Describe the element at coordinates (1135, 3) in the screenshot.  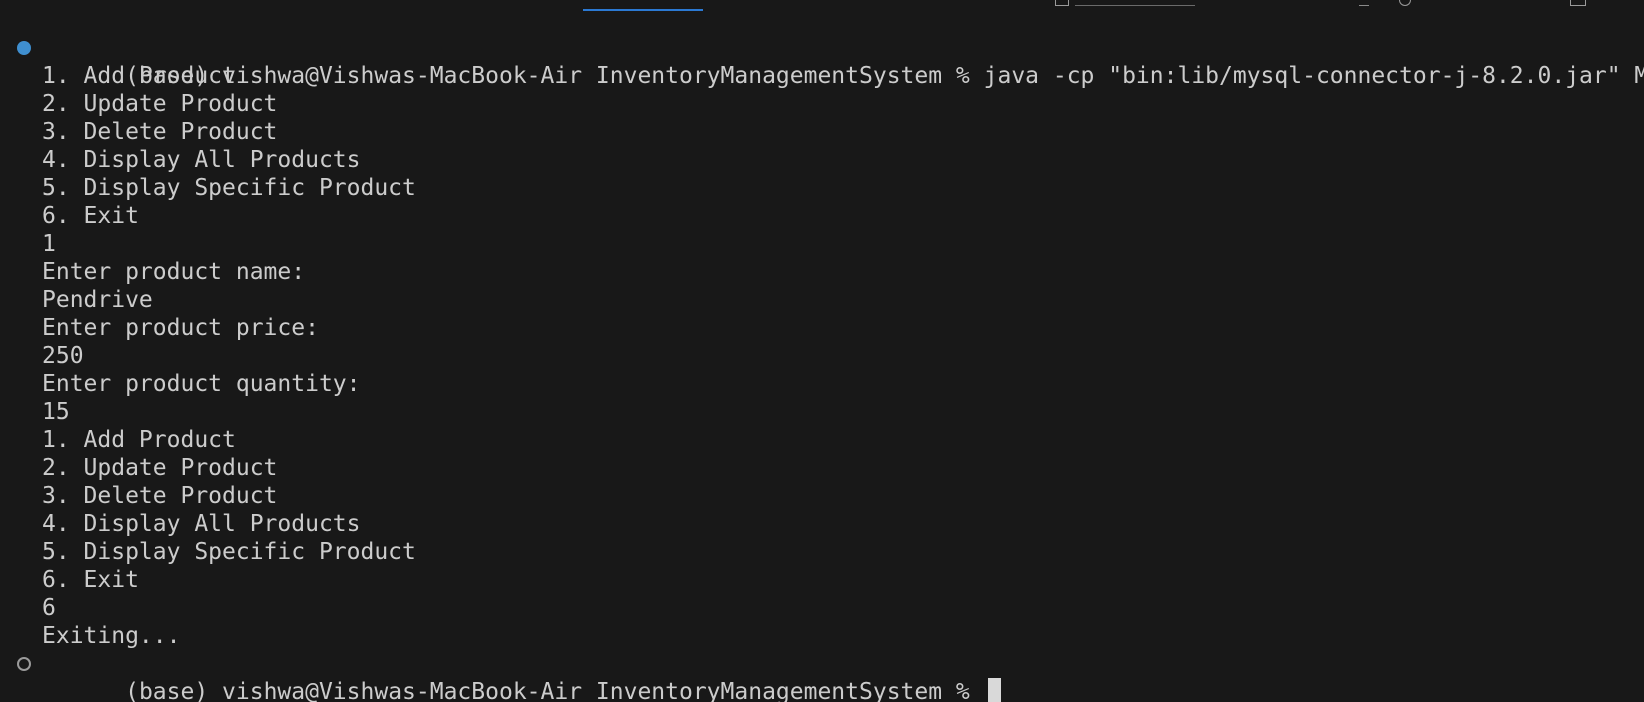
I see `toolbar-divider` at that location.